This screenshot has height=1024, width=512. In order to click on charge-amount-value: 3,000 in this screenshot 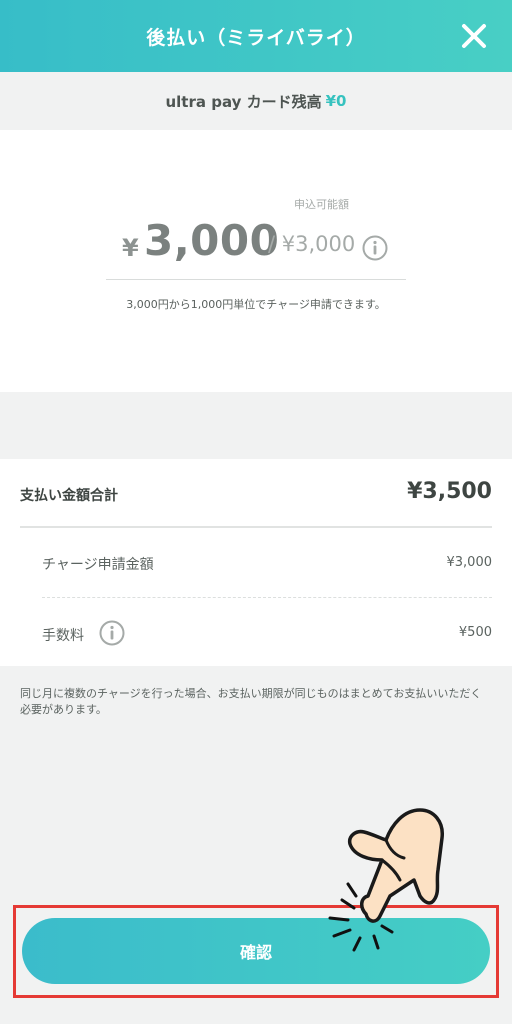, I will do `click(211, 240)`.